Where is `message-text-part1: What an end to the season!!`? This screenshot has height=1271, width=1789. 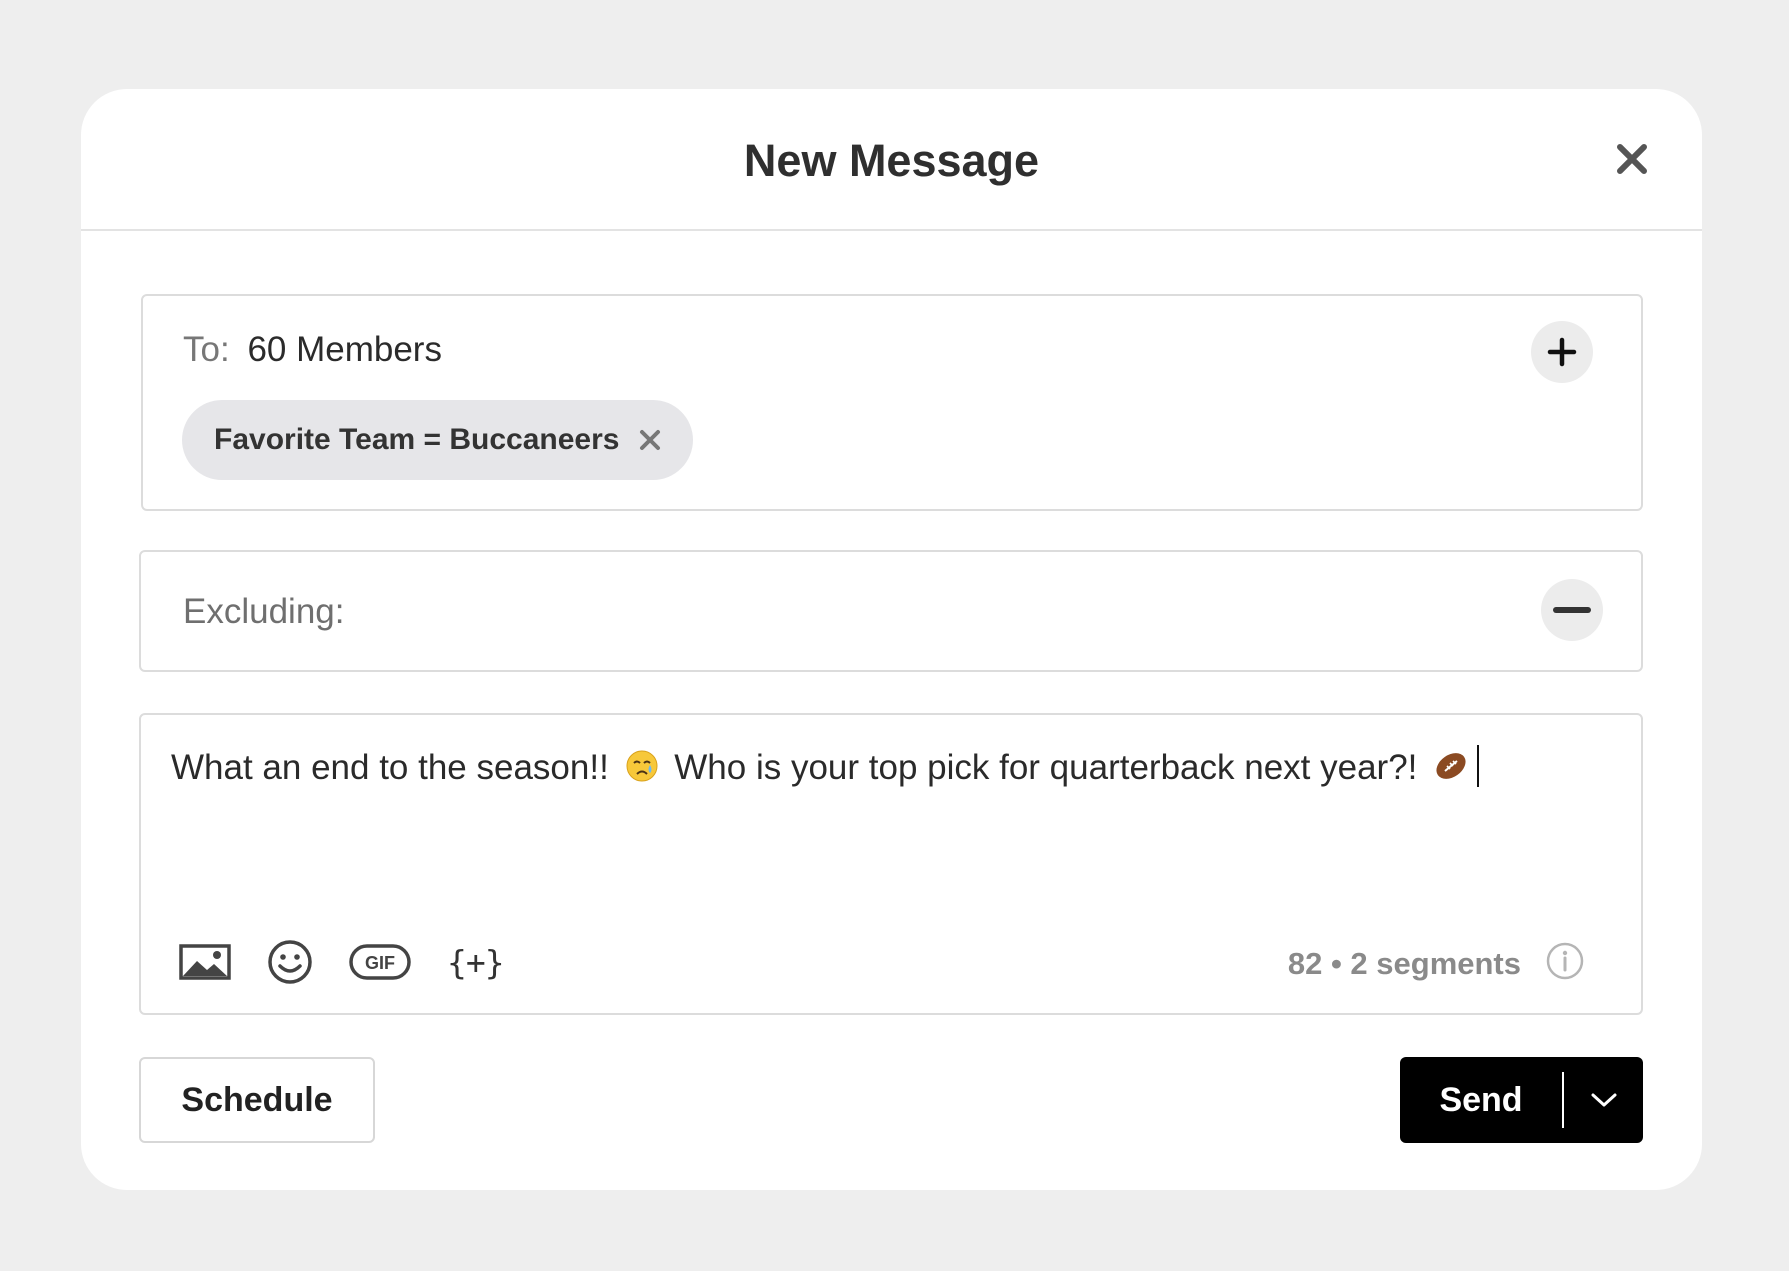 message-text-part1: What an end to the season!! is located at coordinates (390, 767).